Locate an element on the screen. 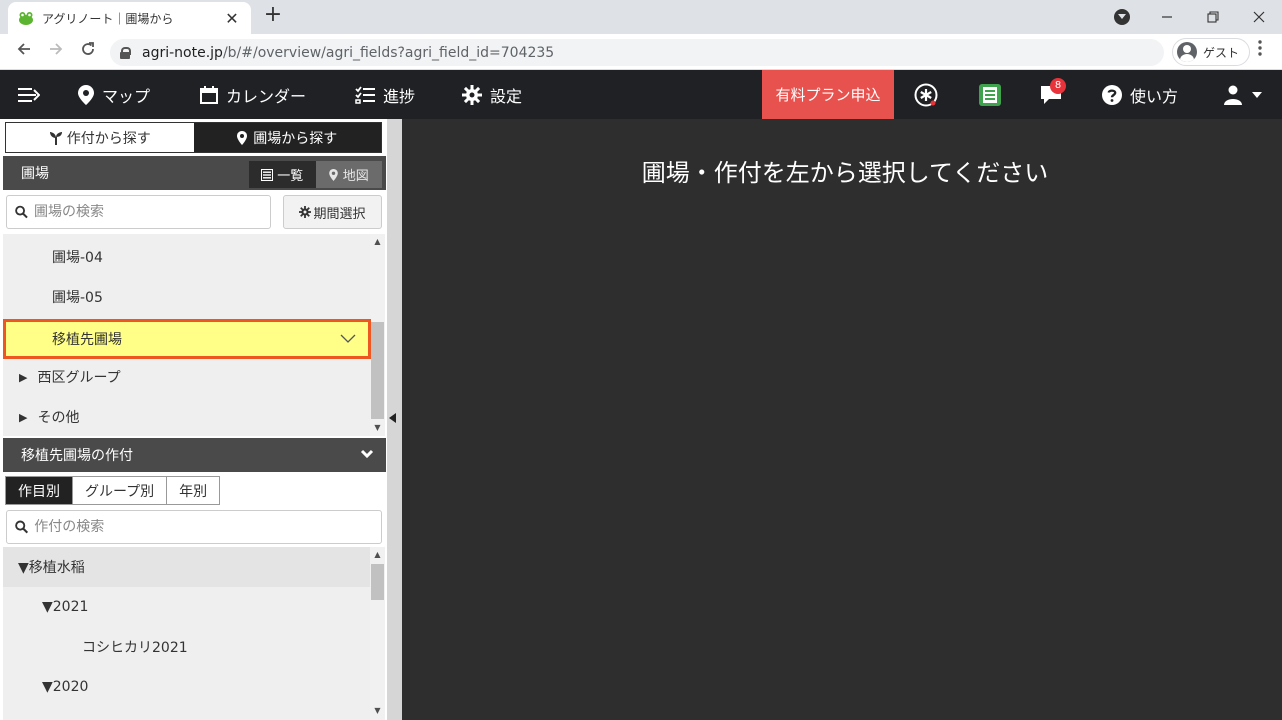 The height and width of the screenshot is (720, 1282). field-item-label: 移植先圃場 is located at coordinates (87, 340).